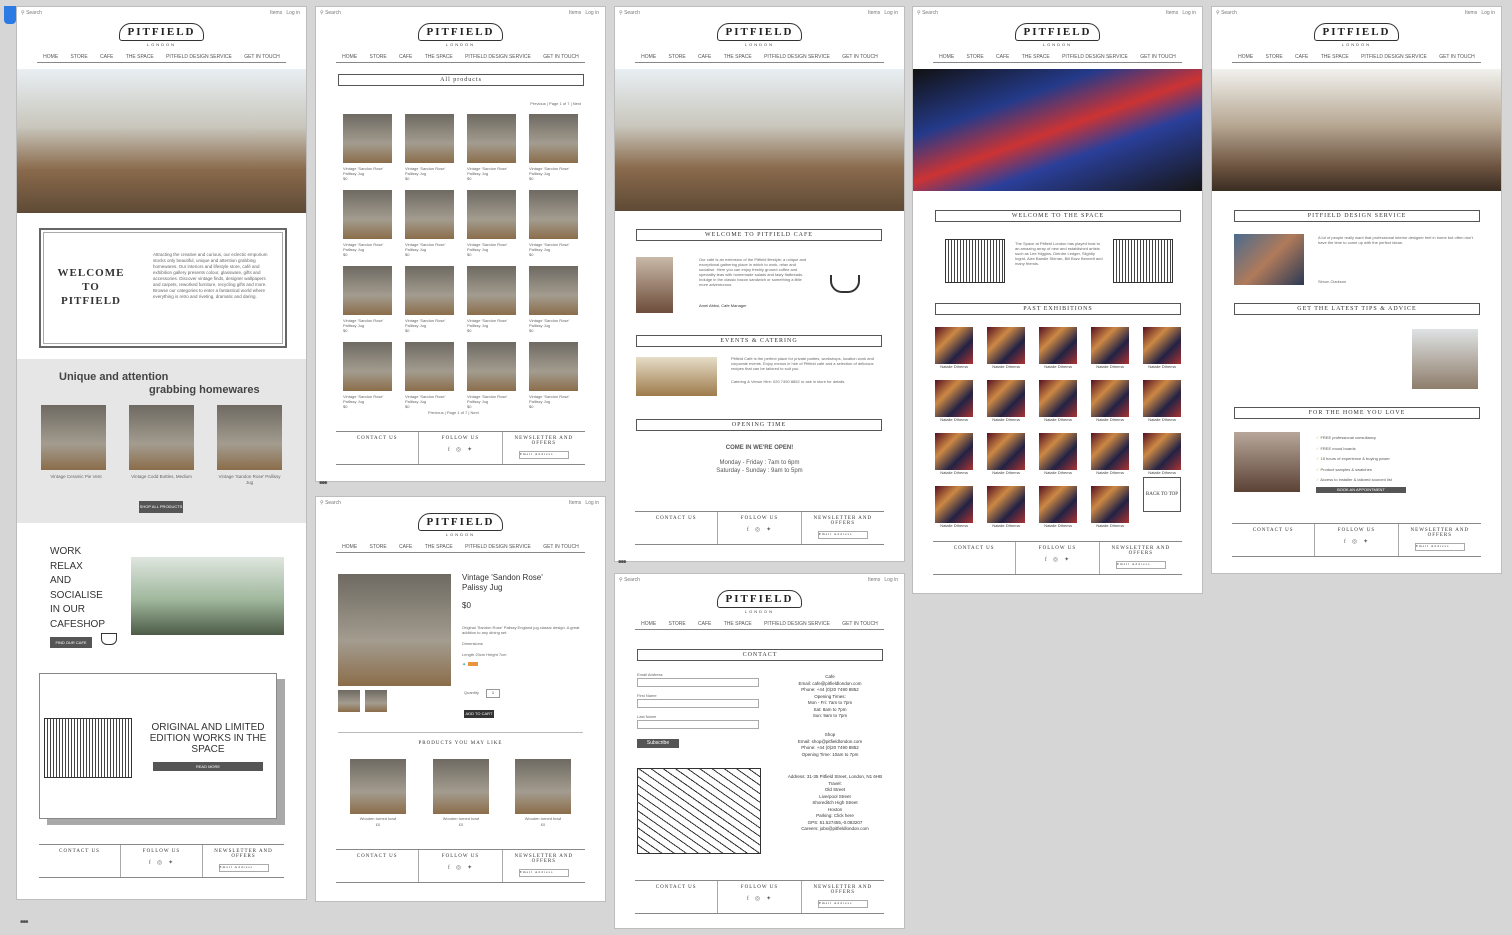 The height and width of the screenshot is (935, 1512). What do you see at coordinates (555, 104) in the screenshot?
I see `pager-top: Previous | Page 1 of 7 | Next` at bounding box center [555, 104].